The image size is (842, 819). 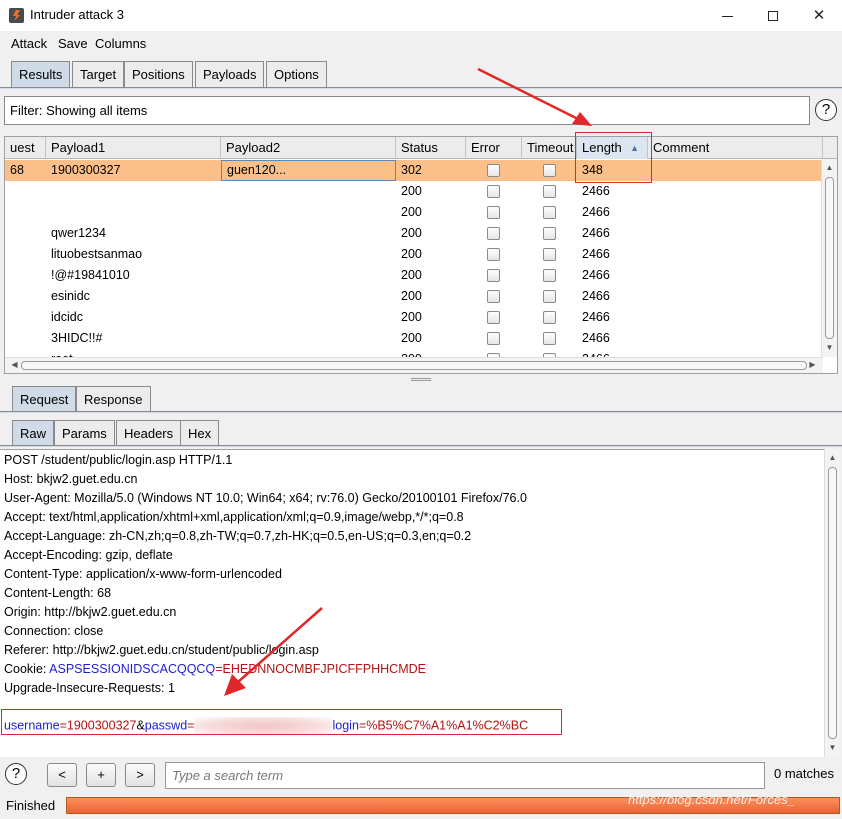 What do you see at coordinates (832, 458) in the screenshot?
I see `raw-scroll-up-icon: ▲` at bounding box center [832, 458].